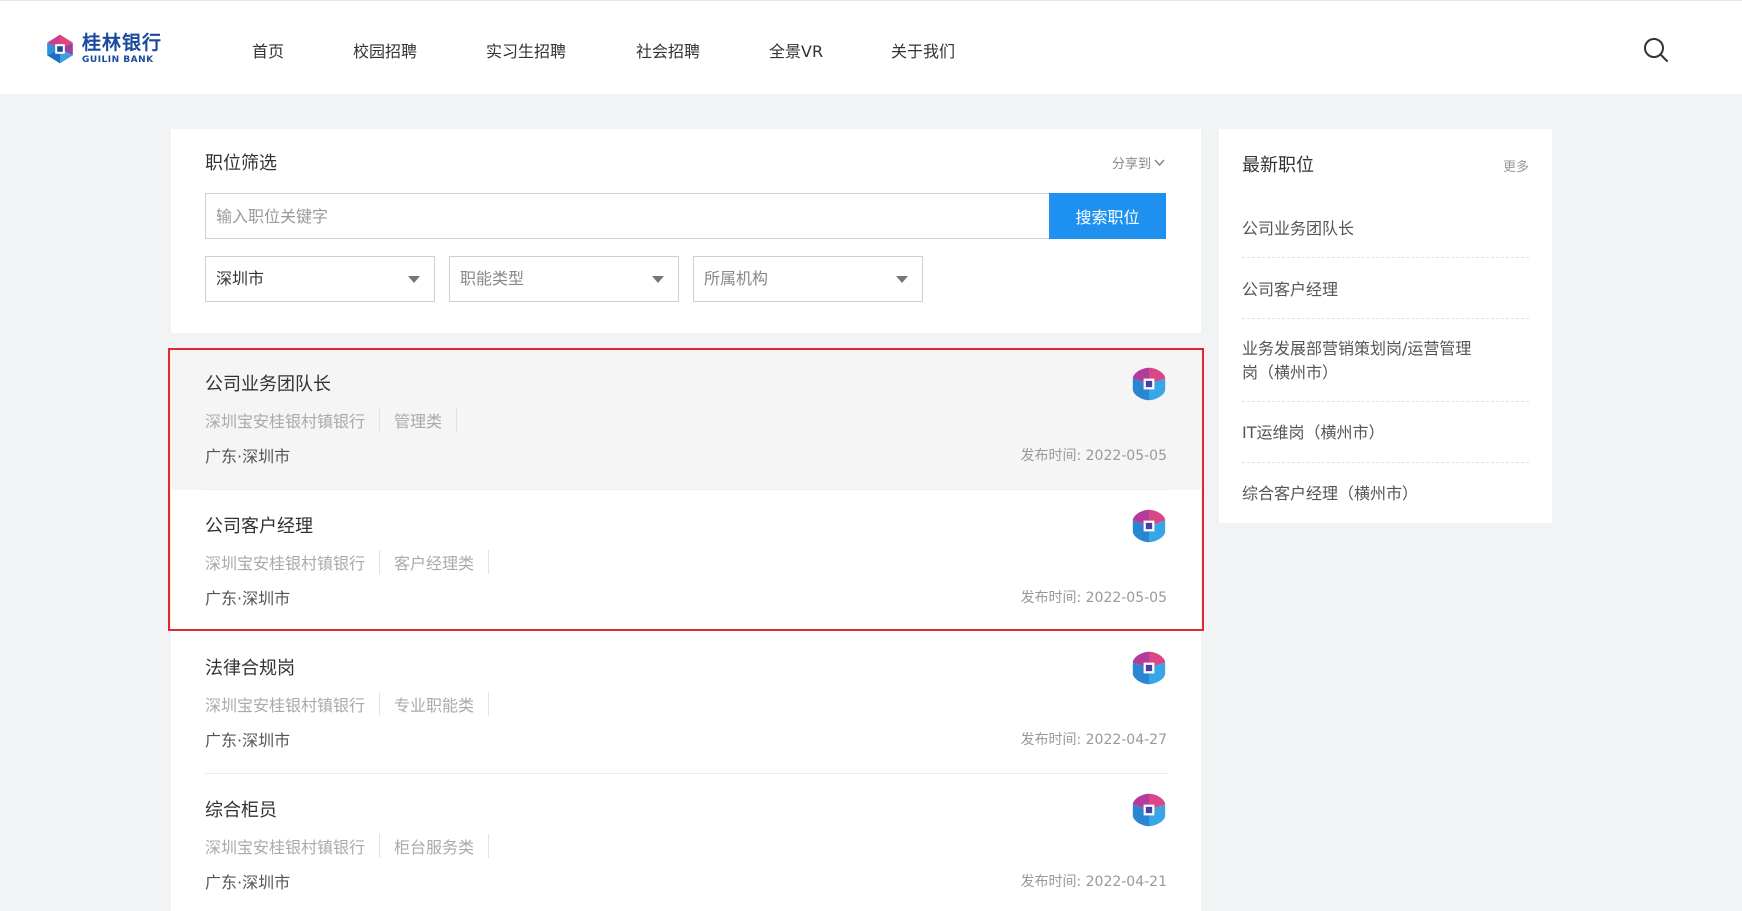  Describe the element at coordinates (1126, 882) in the screenshot. I see `date-value: 2022-04-21` at that location.